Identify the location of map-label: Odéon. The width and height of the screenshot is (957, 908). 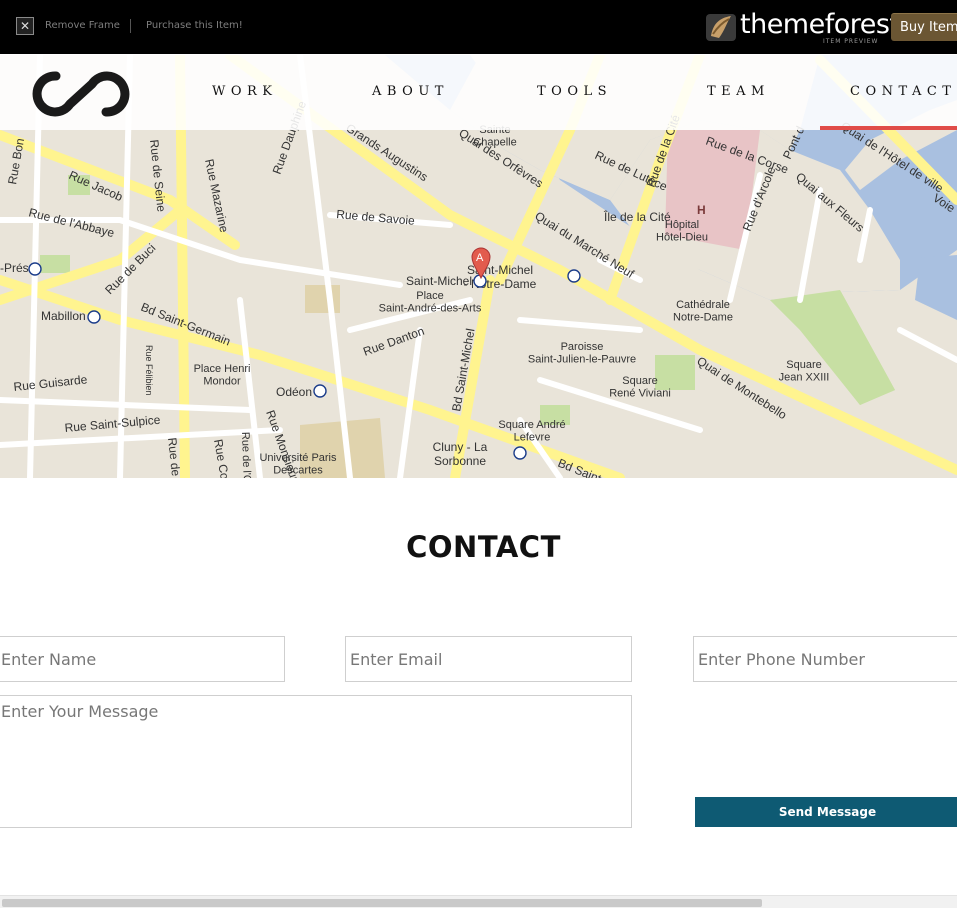
(294, 392).